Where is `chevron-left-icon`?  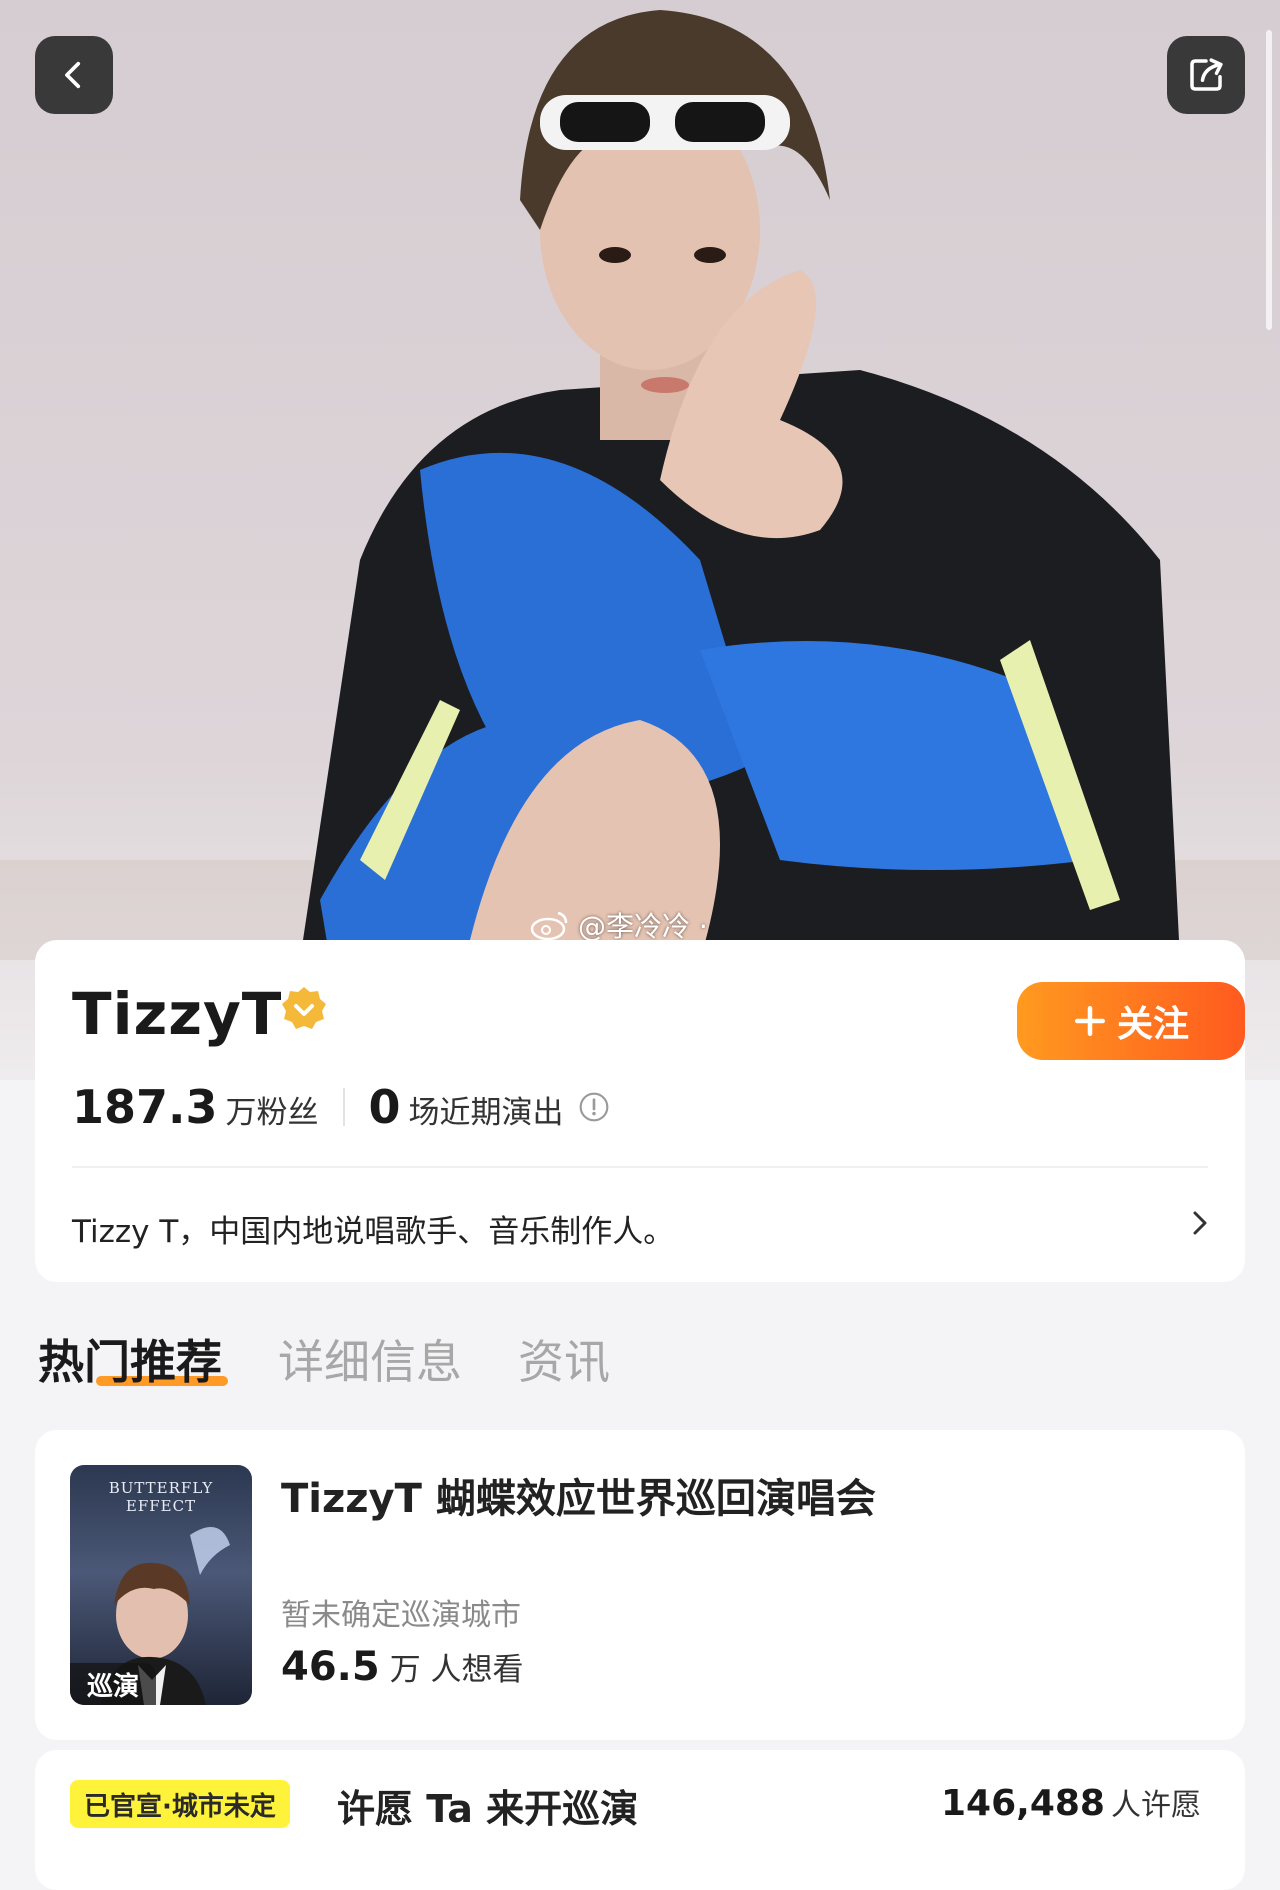 chevron-left-icon is located at coordinates (73, 75).